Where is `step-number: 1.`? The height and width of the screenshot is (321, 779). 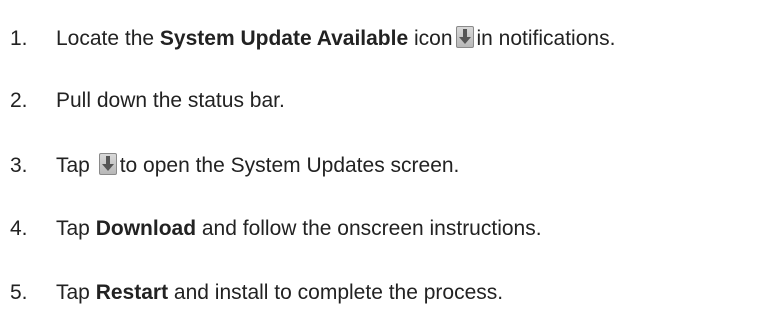 step-number: 1. is located at coordinates (19, 38).